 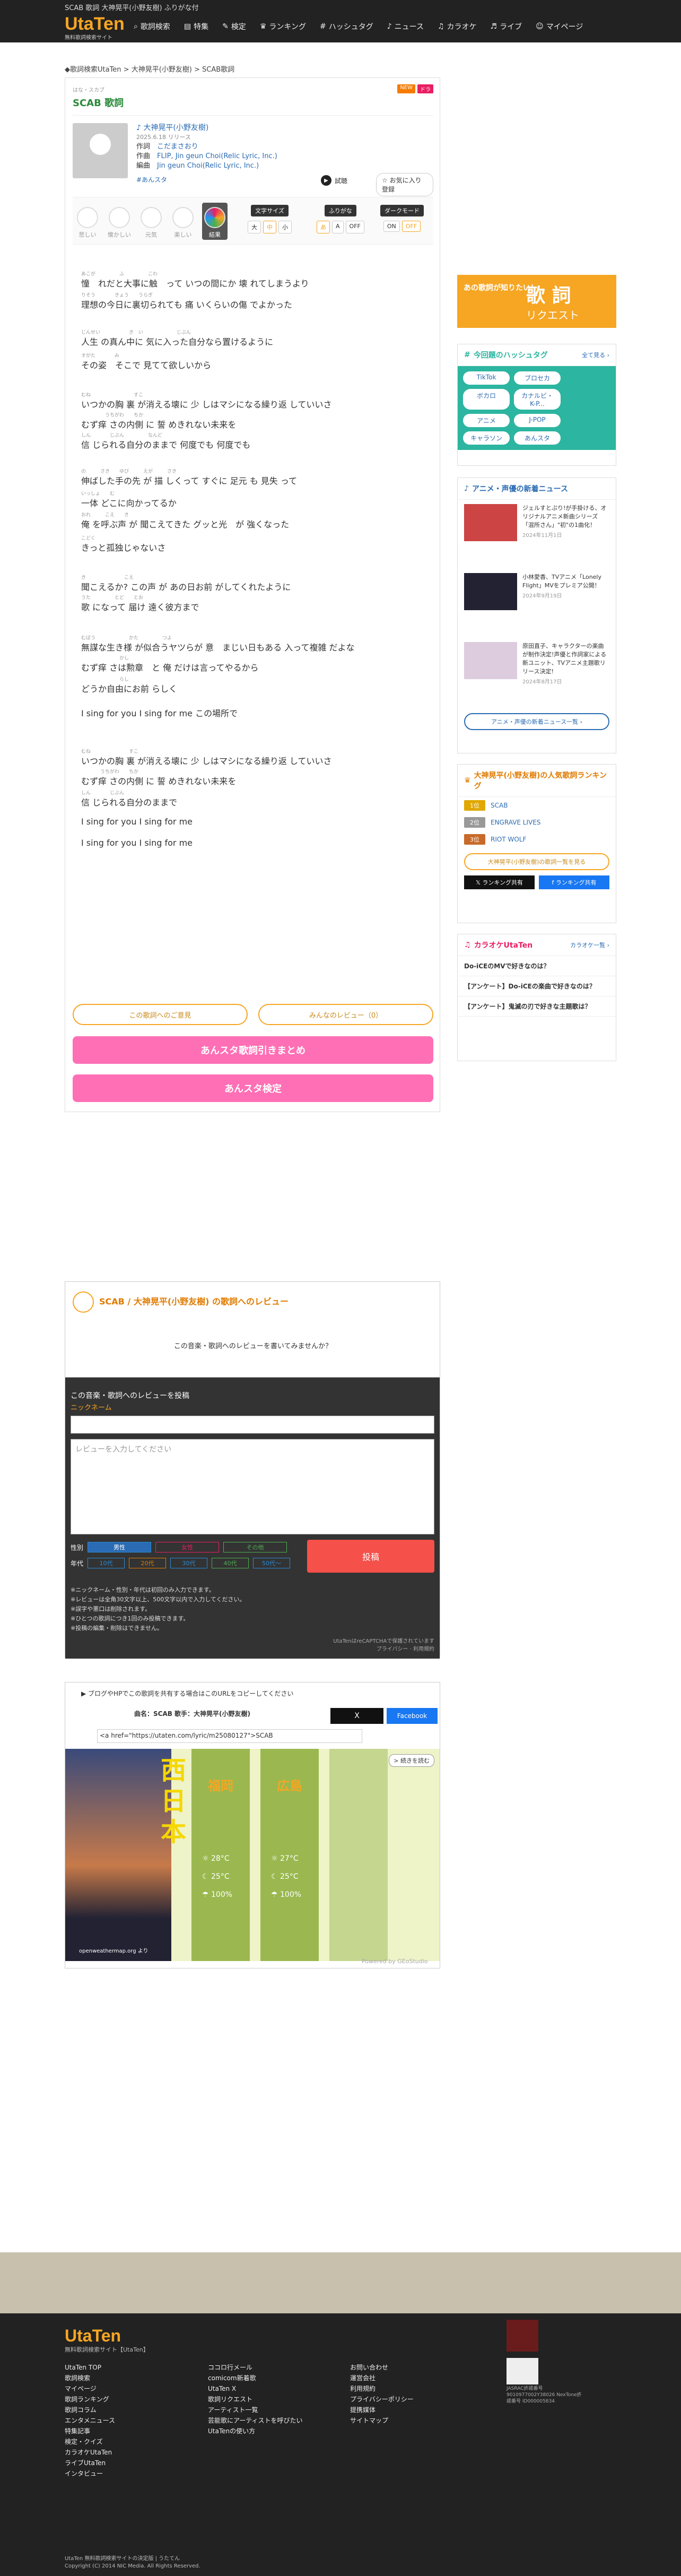 What do you see at coordinates (256, 2388) in the screenshot?
I see `footer-link: UtaTen X` at bounding box center [256, 2388].